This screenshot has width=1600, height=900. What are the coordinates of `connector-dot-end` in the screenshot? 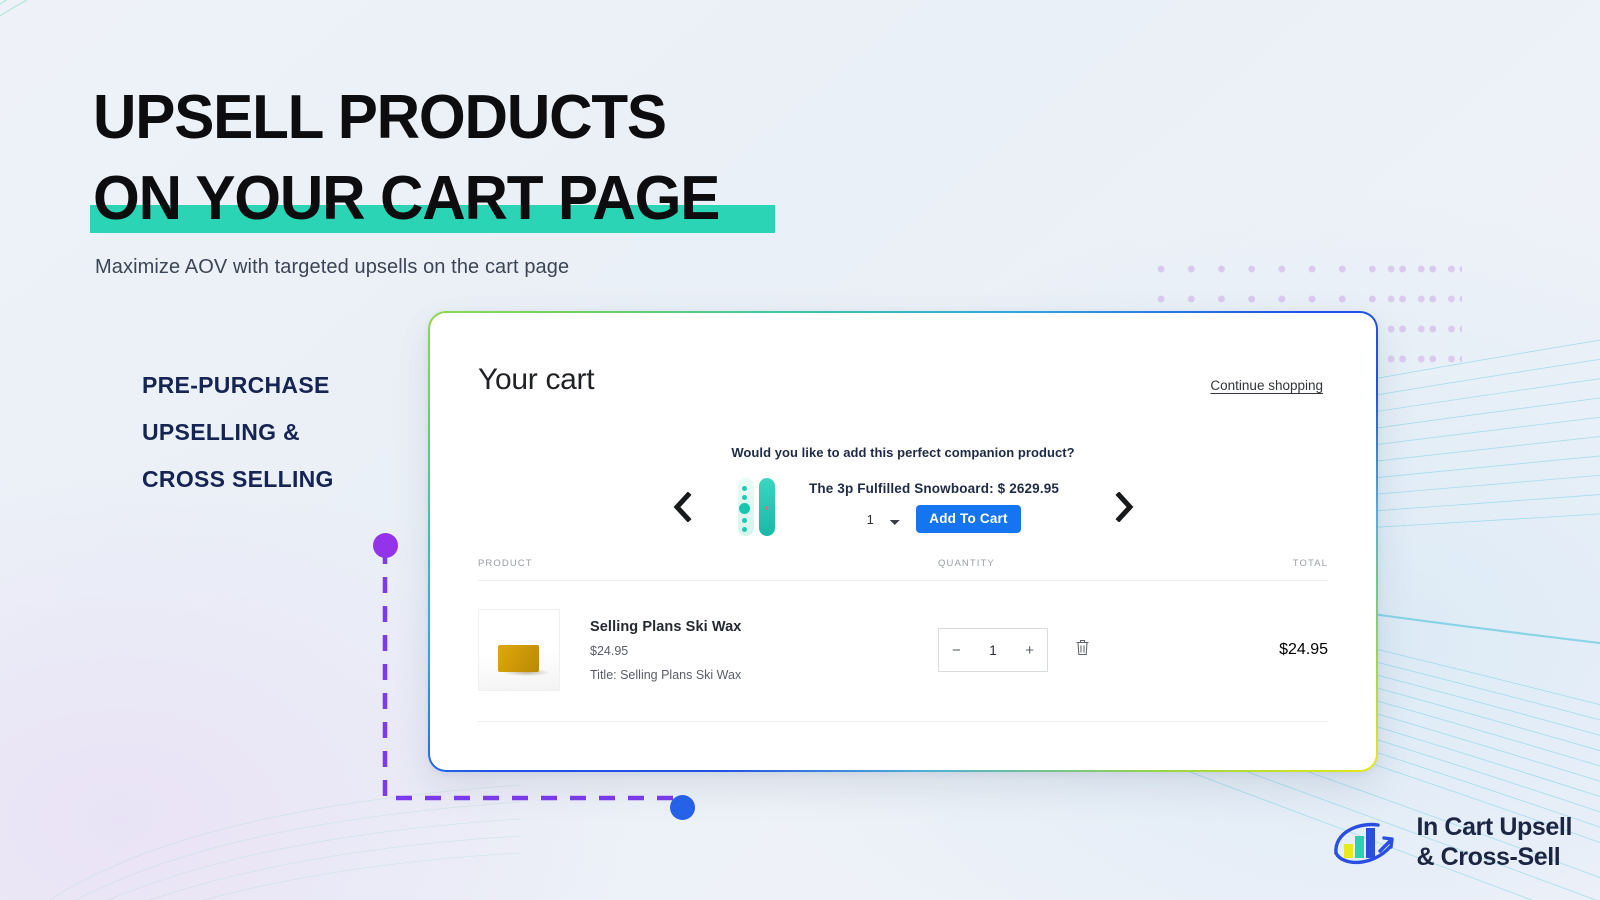 It's located at (682, 807).